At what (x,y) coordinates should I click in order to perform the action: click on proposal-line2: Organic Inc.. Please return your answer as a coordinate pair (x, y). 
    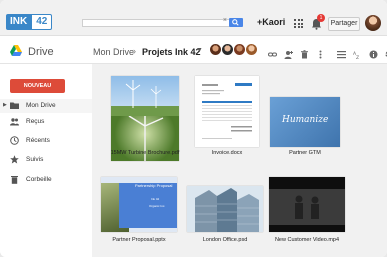
    Looking at the image, I should click on (157, 206).